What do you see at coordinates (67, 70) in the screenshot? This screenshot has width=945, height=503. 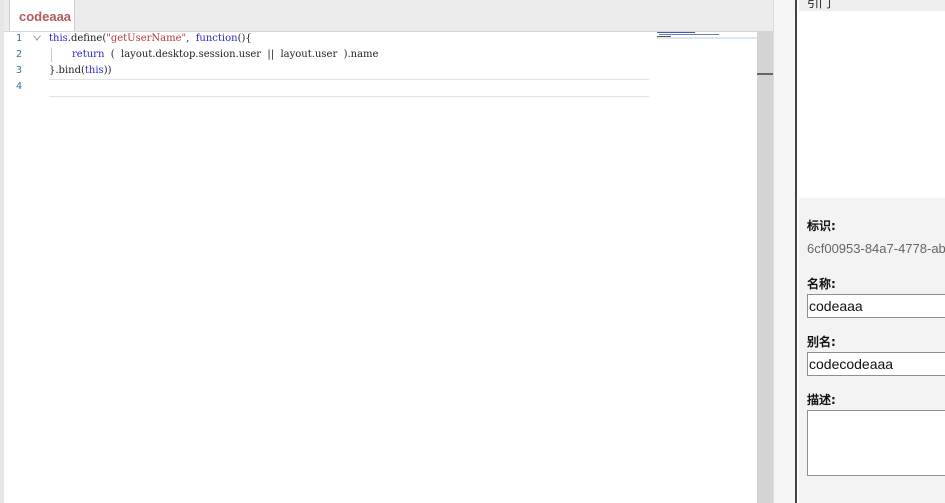 I see `code-token: }.bind(` at bounding box center [67, 70].